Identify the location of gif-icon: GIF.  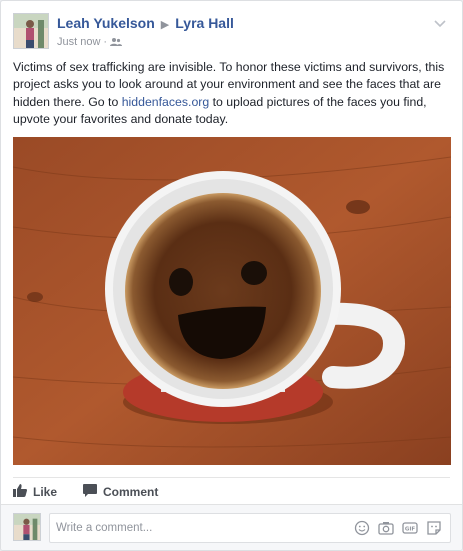
(410, 528).